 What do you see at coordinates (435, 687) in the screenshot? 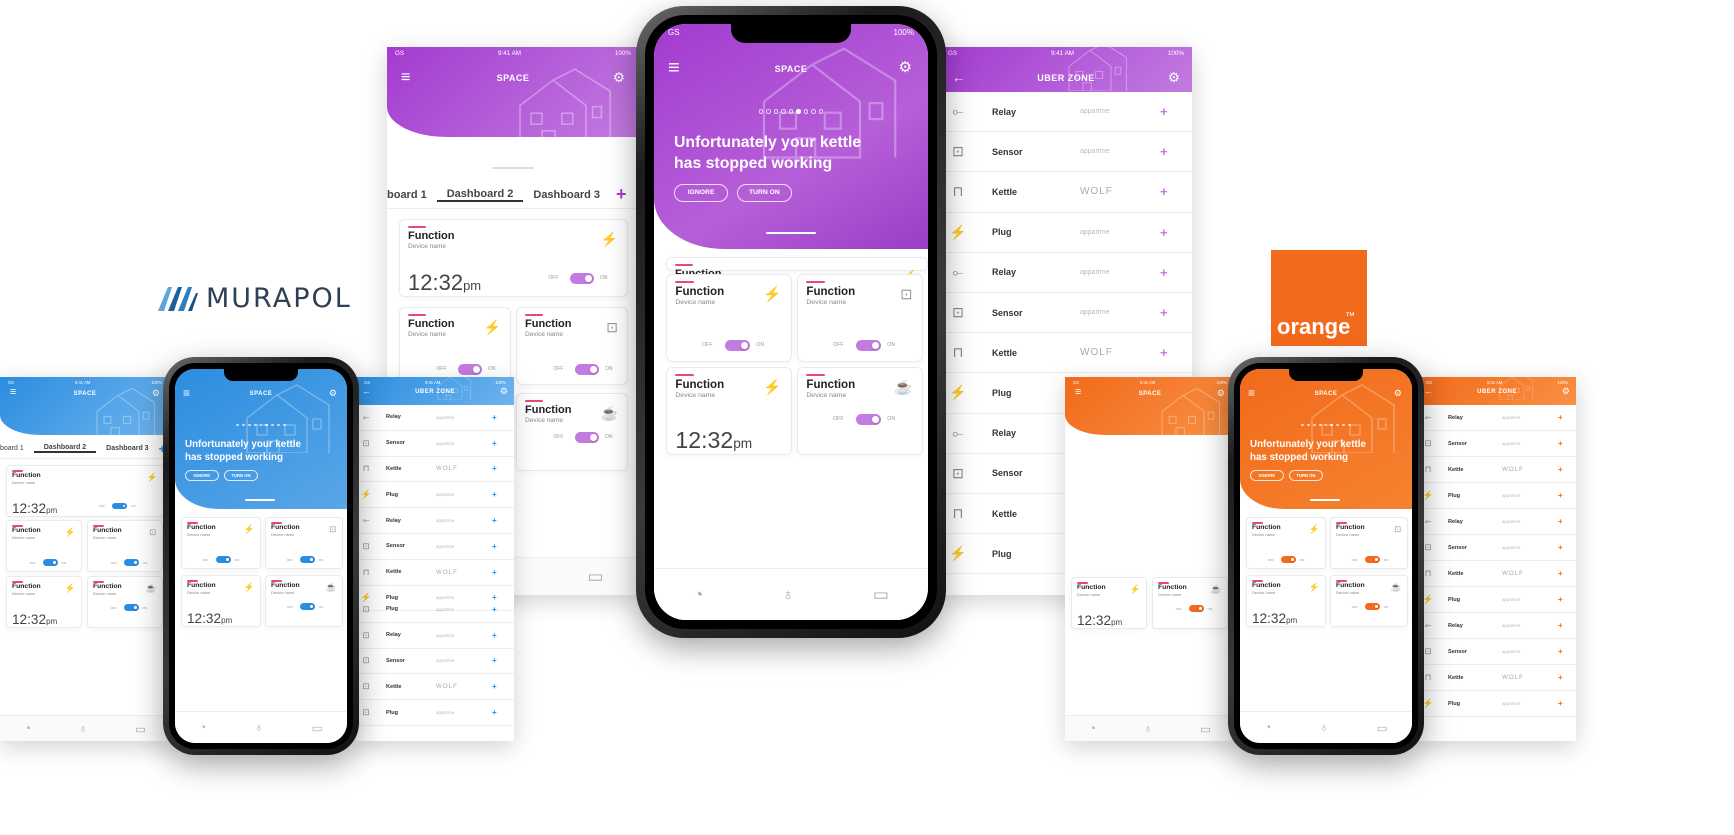
I see `device-list-row: ⊡ Kettle WOLF +` at bounding box center [435, 687].